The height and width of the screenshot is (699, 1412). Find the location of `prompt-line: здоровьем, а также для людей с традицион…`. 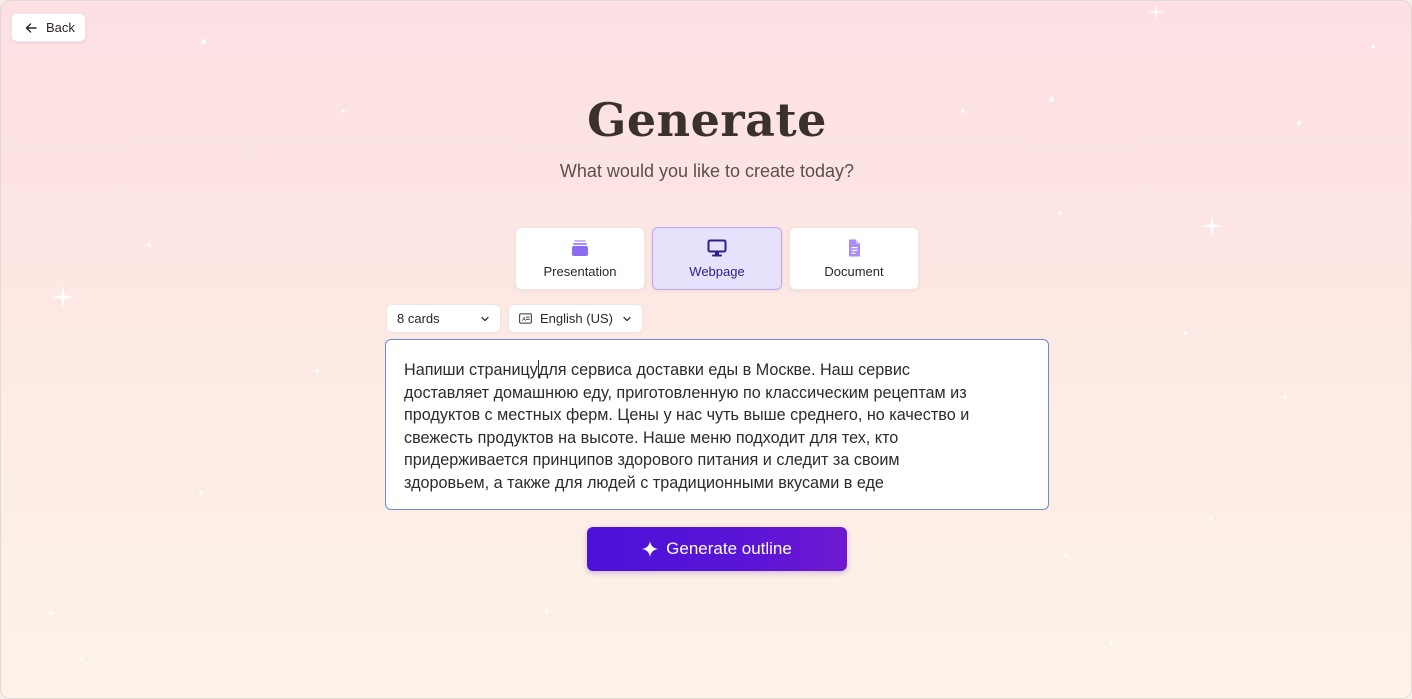

prompt-line: здоровьем, а также для людей с традицион… is located at coordinates (644, 482).